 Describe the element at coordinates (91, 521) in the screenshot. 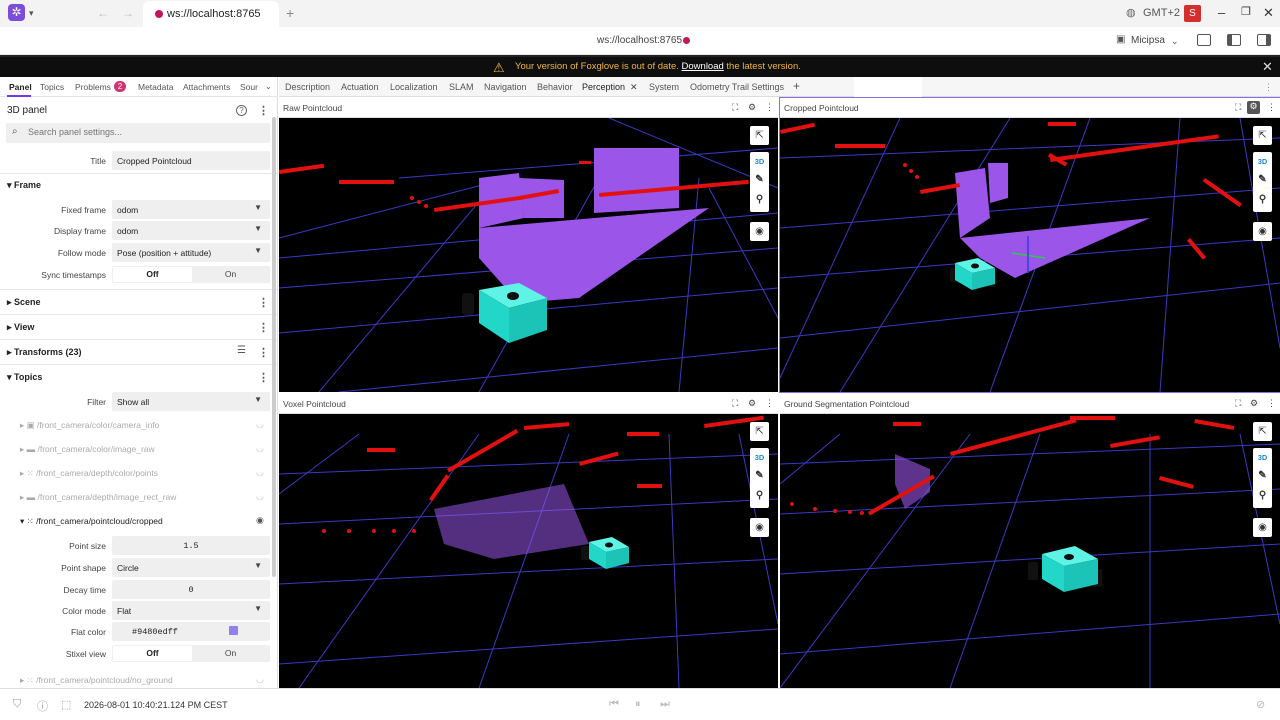

I see `topic-pointcloud-cropped: ▾ ⁙ /front_camera/pointcloud/cropped` at that location.